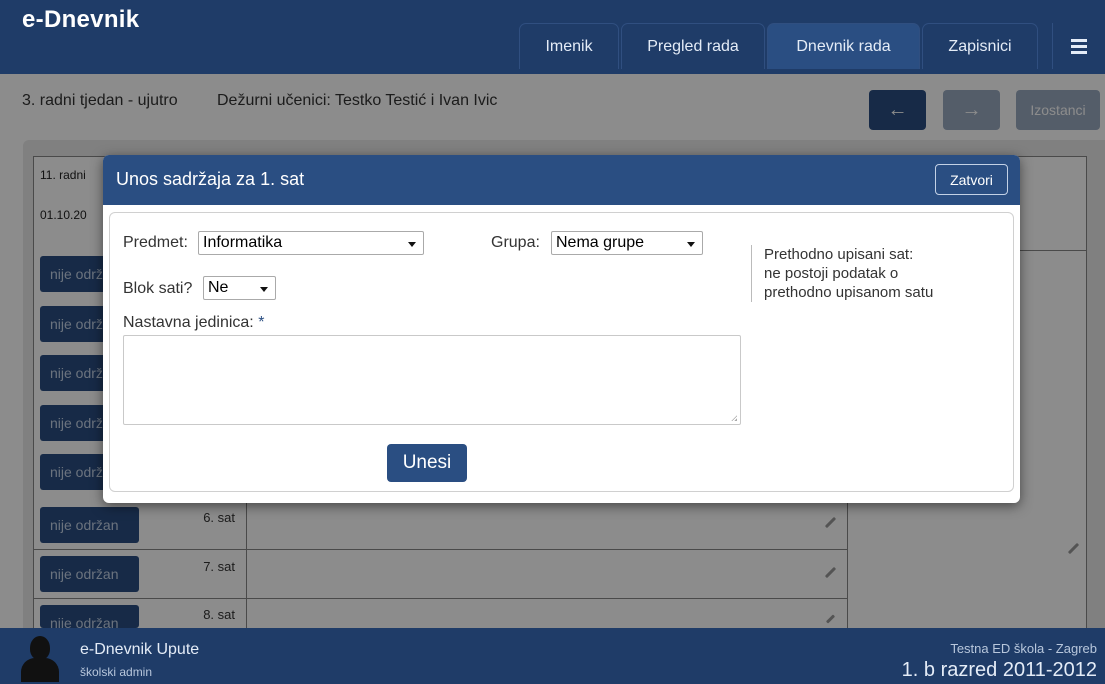 Image resolution: width=1105 pixels, height=684 pixels. I want to click on user-name: e-Dnevnik Upute, so click(139, 650).